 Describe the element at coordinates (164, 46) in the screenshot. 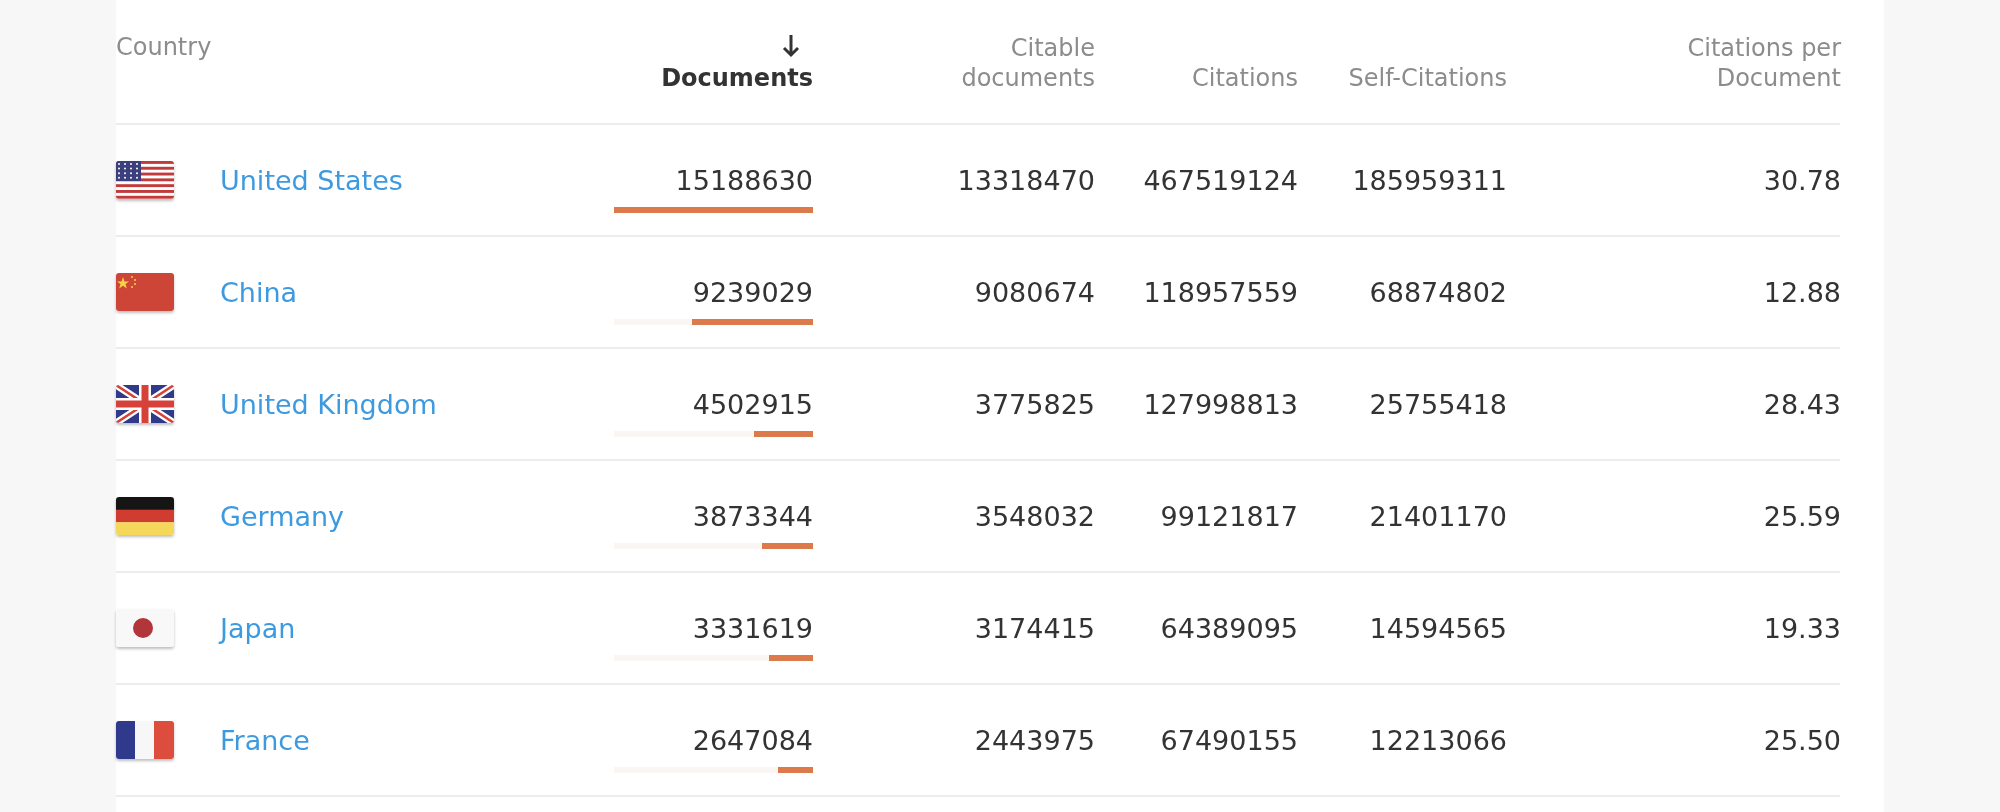

I see `column-header: Country` at that location.